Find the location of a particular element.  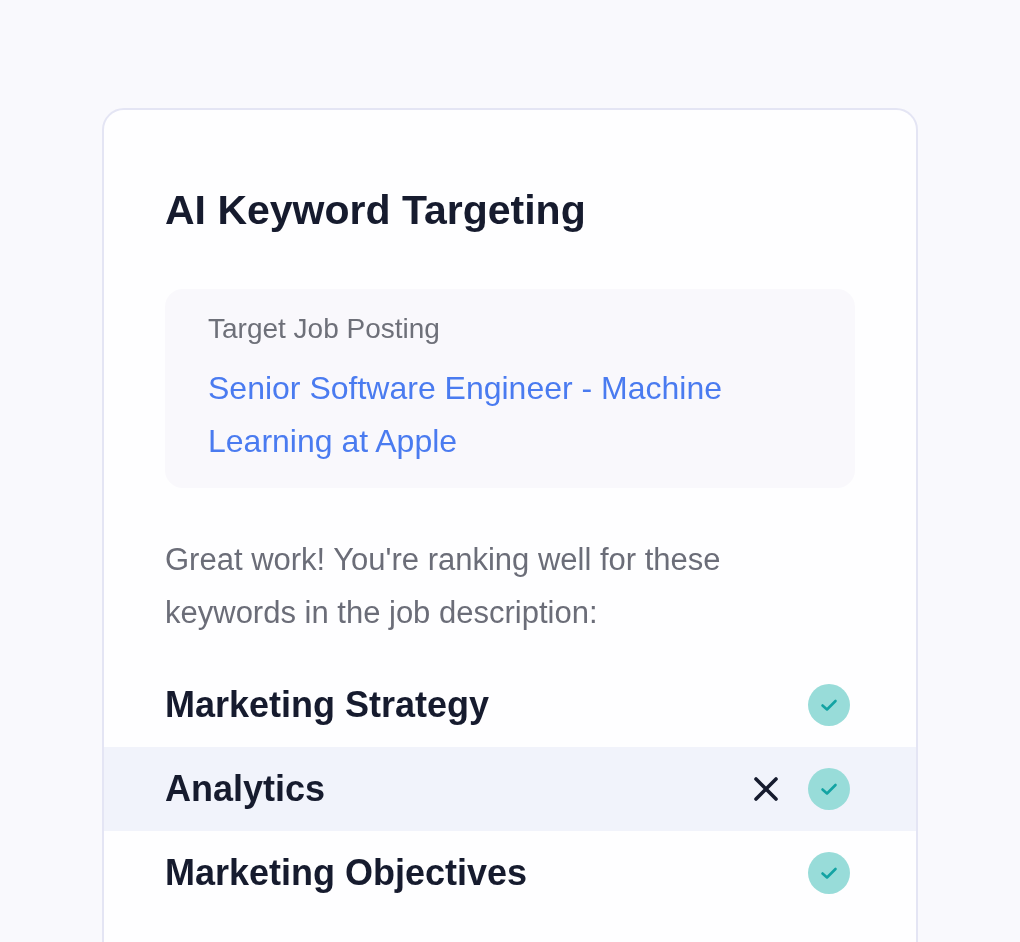

keyword-row: Marketing Strategy is located at coordinates (510, 705).